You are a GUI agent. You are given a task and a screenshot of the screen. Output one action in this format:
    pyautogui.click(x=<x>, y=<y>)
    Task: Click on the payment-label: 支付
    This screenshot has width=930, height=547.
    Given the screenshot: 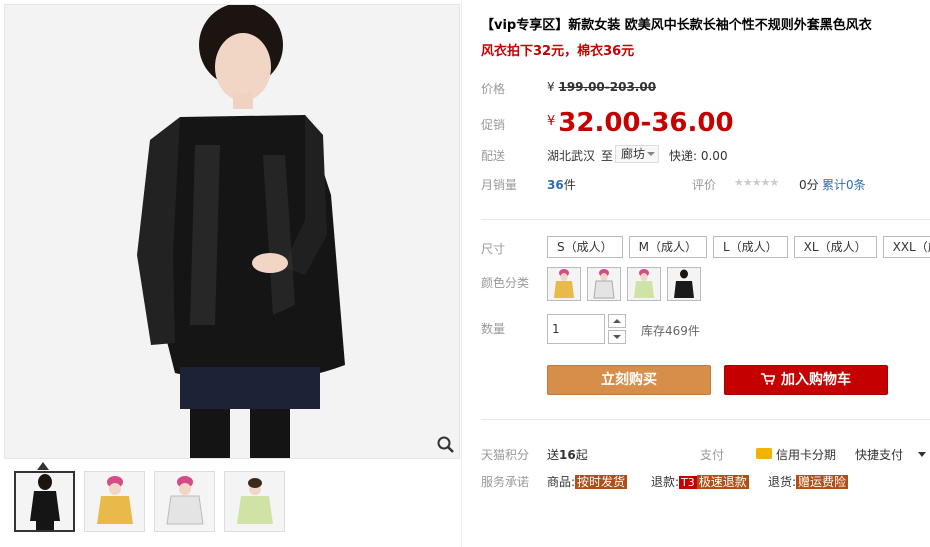 What is the action you would take?
    pyautogui.click(x=712, y=455)
    